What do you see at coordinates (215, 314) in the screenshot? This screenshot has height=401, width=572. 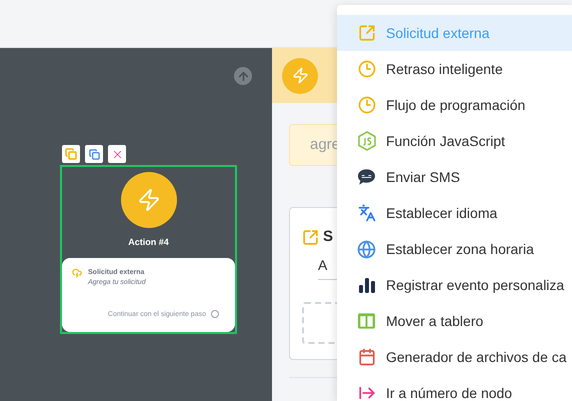 I see `connector-handle` at bounding box center [215, 314].